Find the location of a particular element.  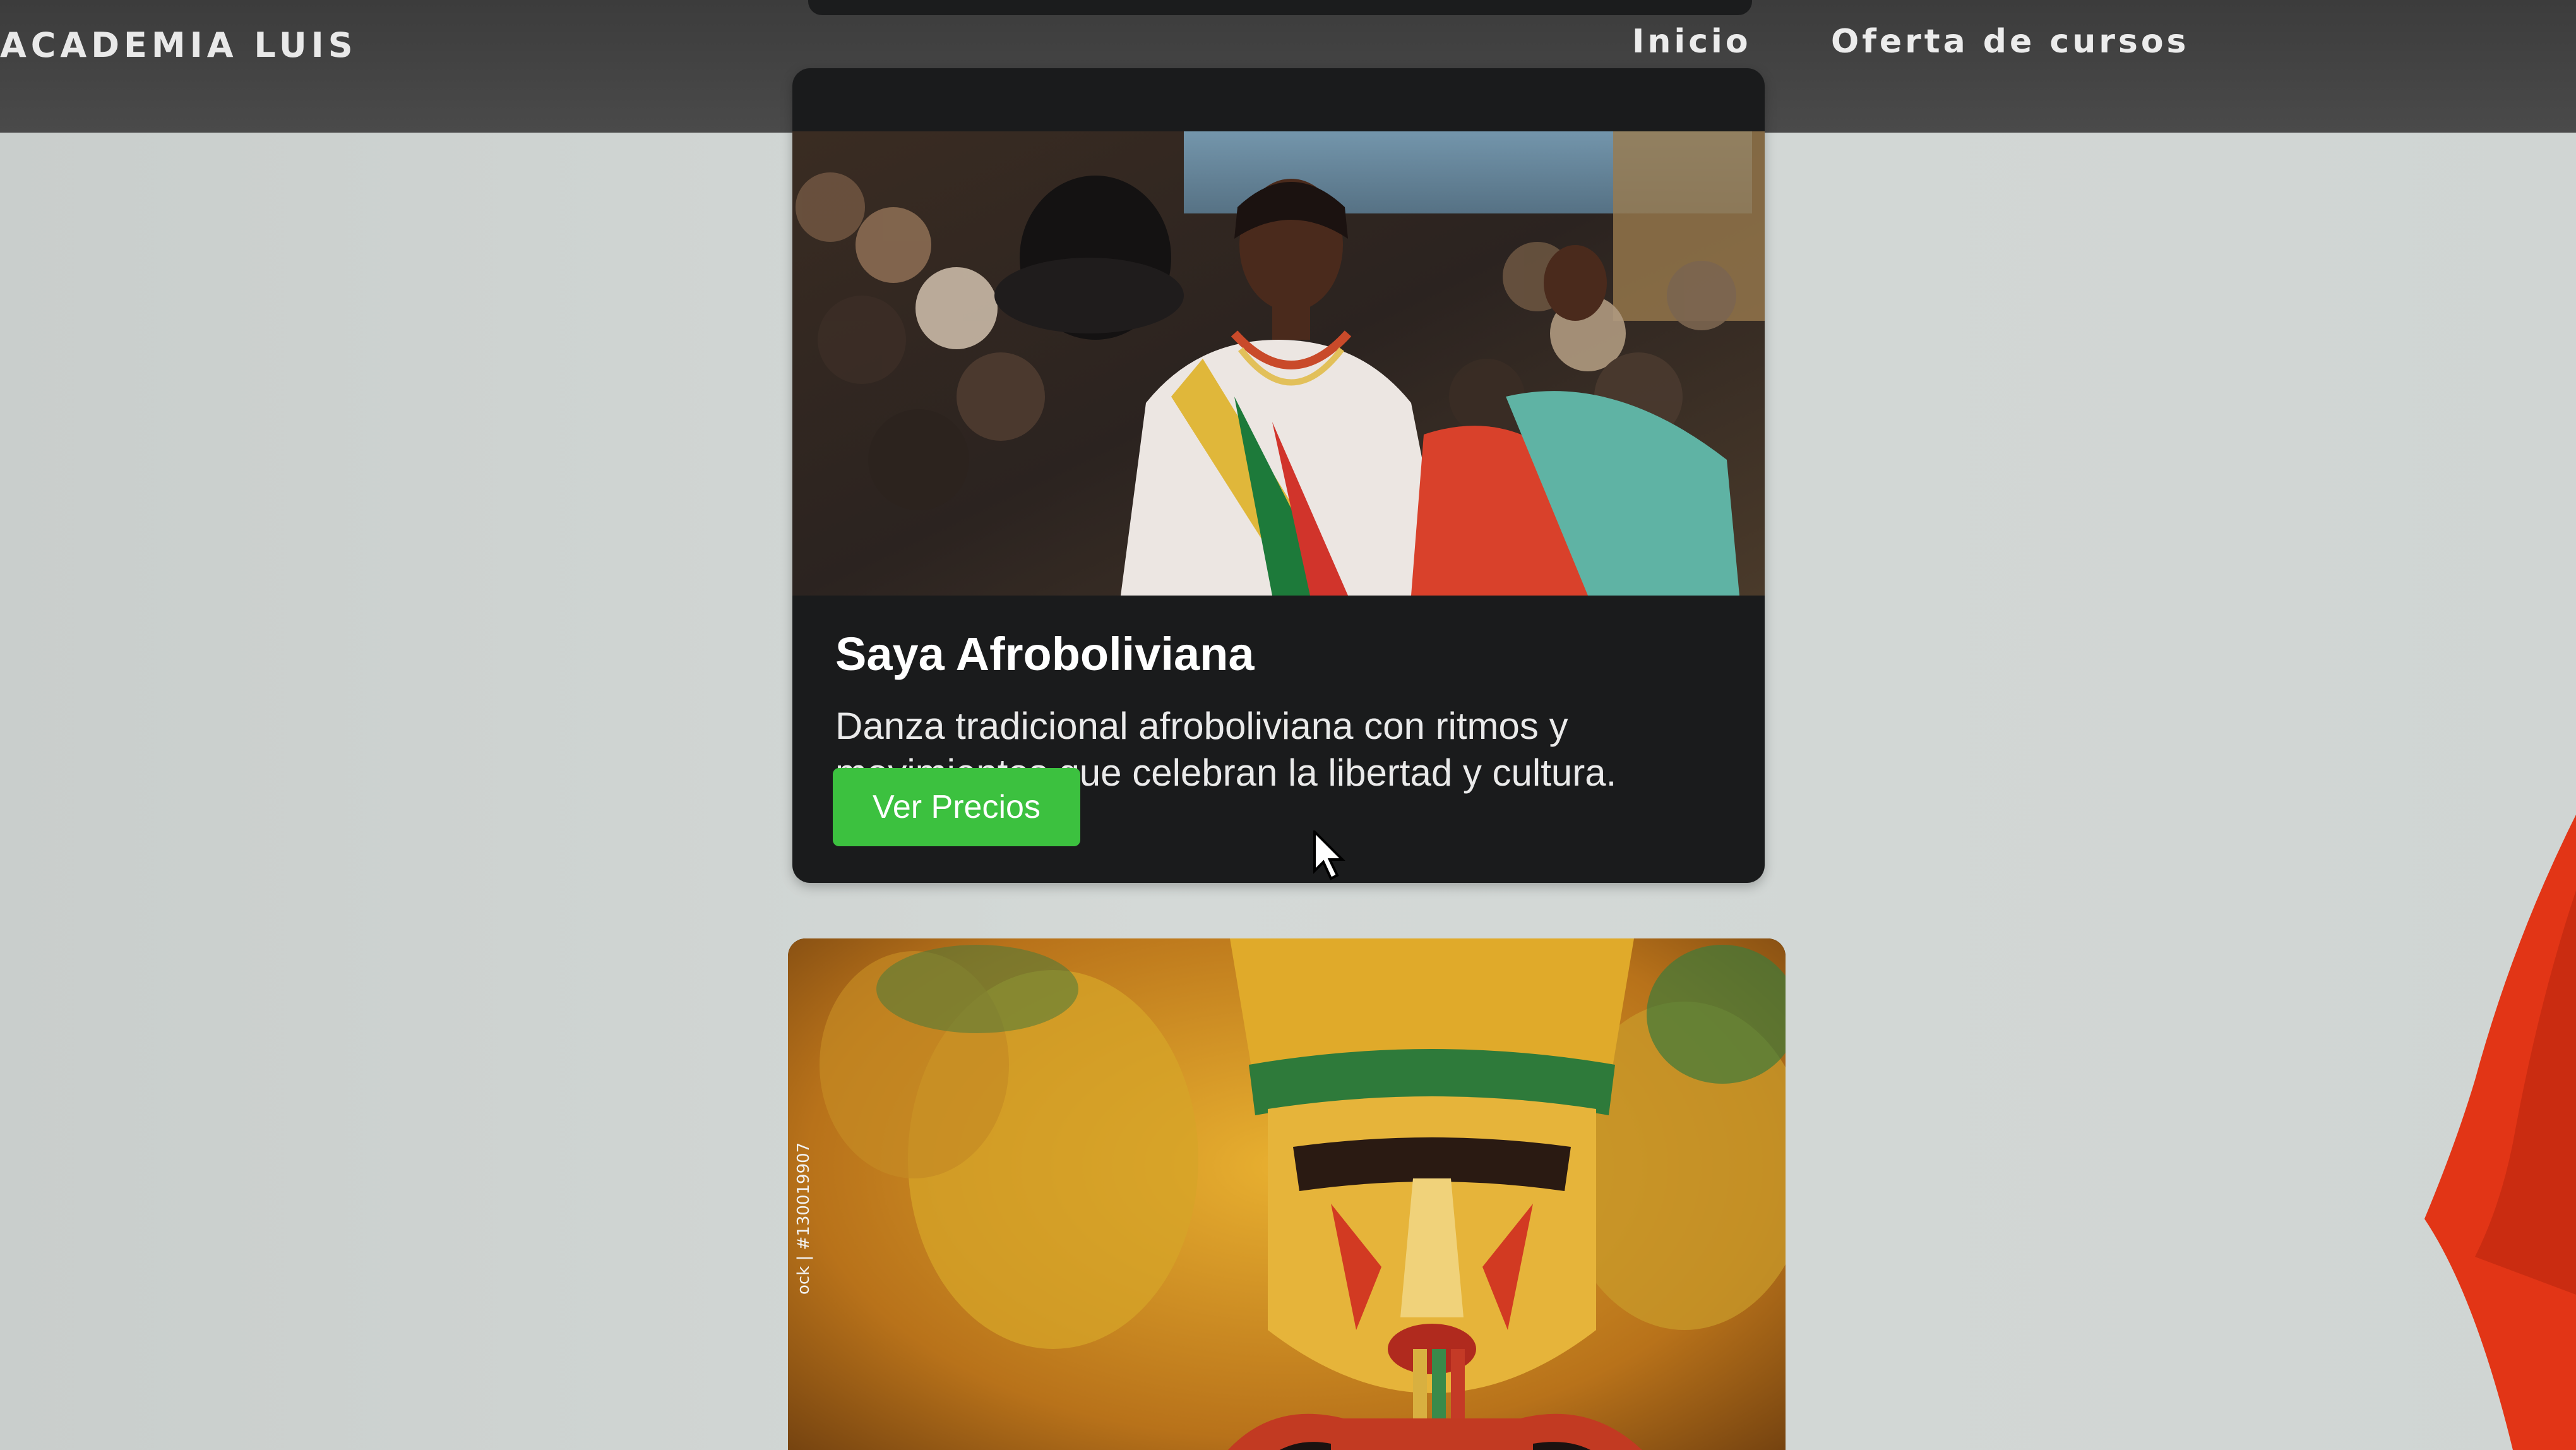

nav-link-oferta-de-cursos: Oferta de cursos is located at coordinates (2010, 42).